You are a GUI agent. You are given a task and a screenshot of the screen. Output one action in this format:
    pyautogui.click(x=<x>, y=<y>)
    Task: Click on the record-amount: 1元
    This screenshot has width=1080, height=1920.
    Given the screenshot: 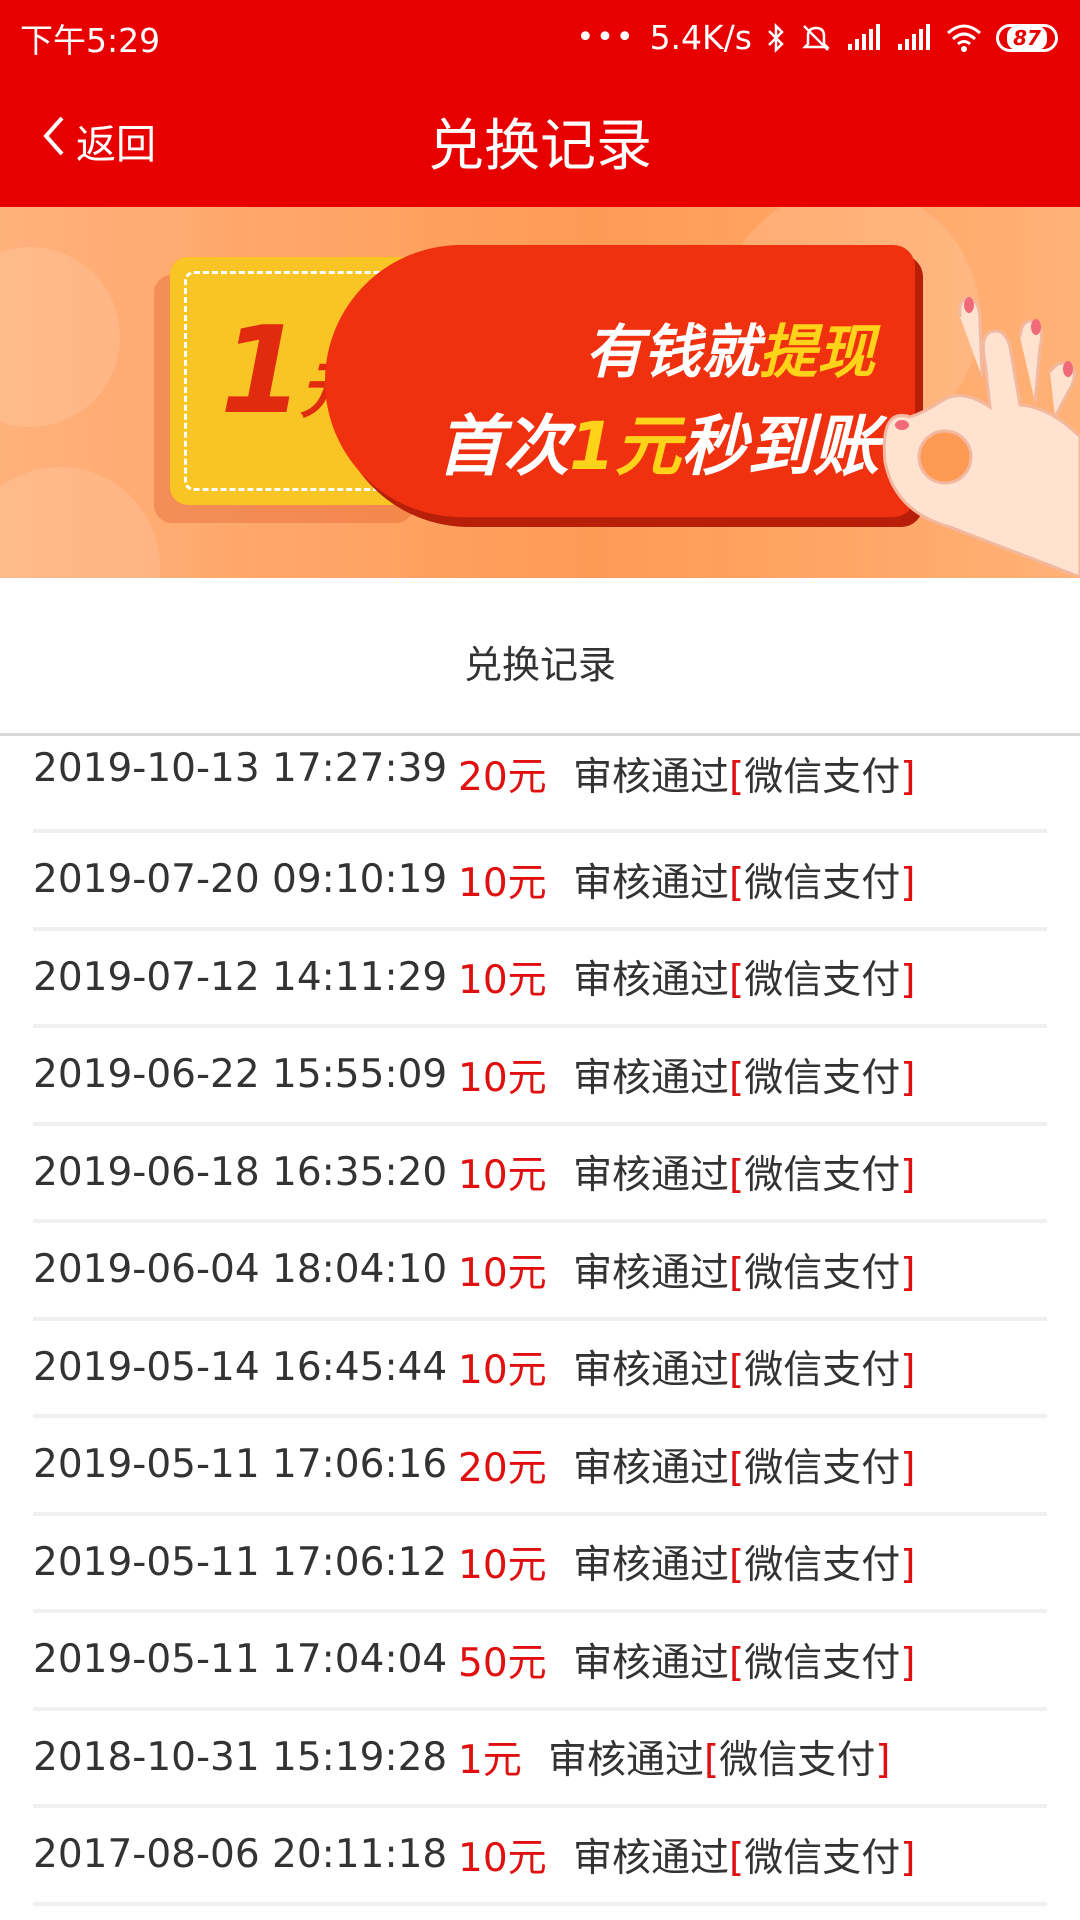 What is the action you would take?
    pyautogui.click(x=490, y=1761)
    